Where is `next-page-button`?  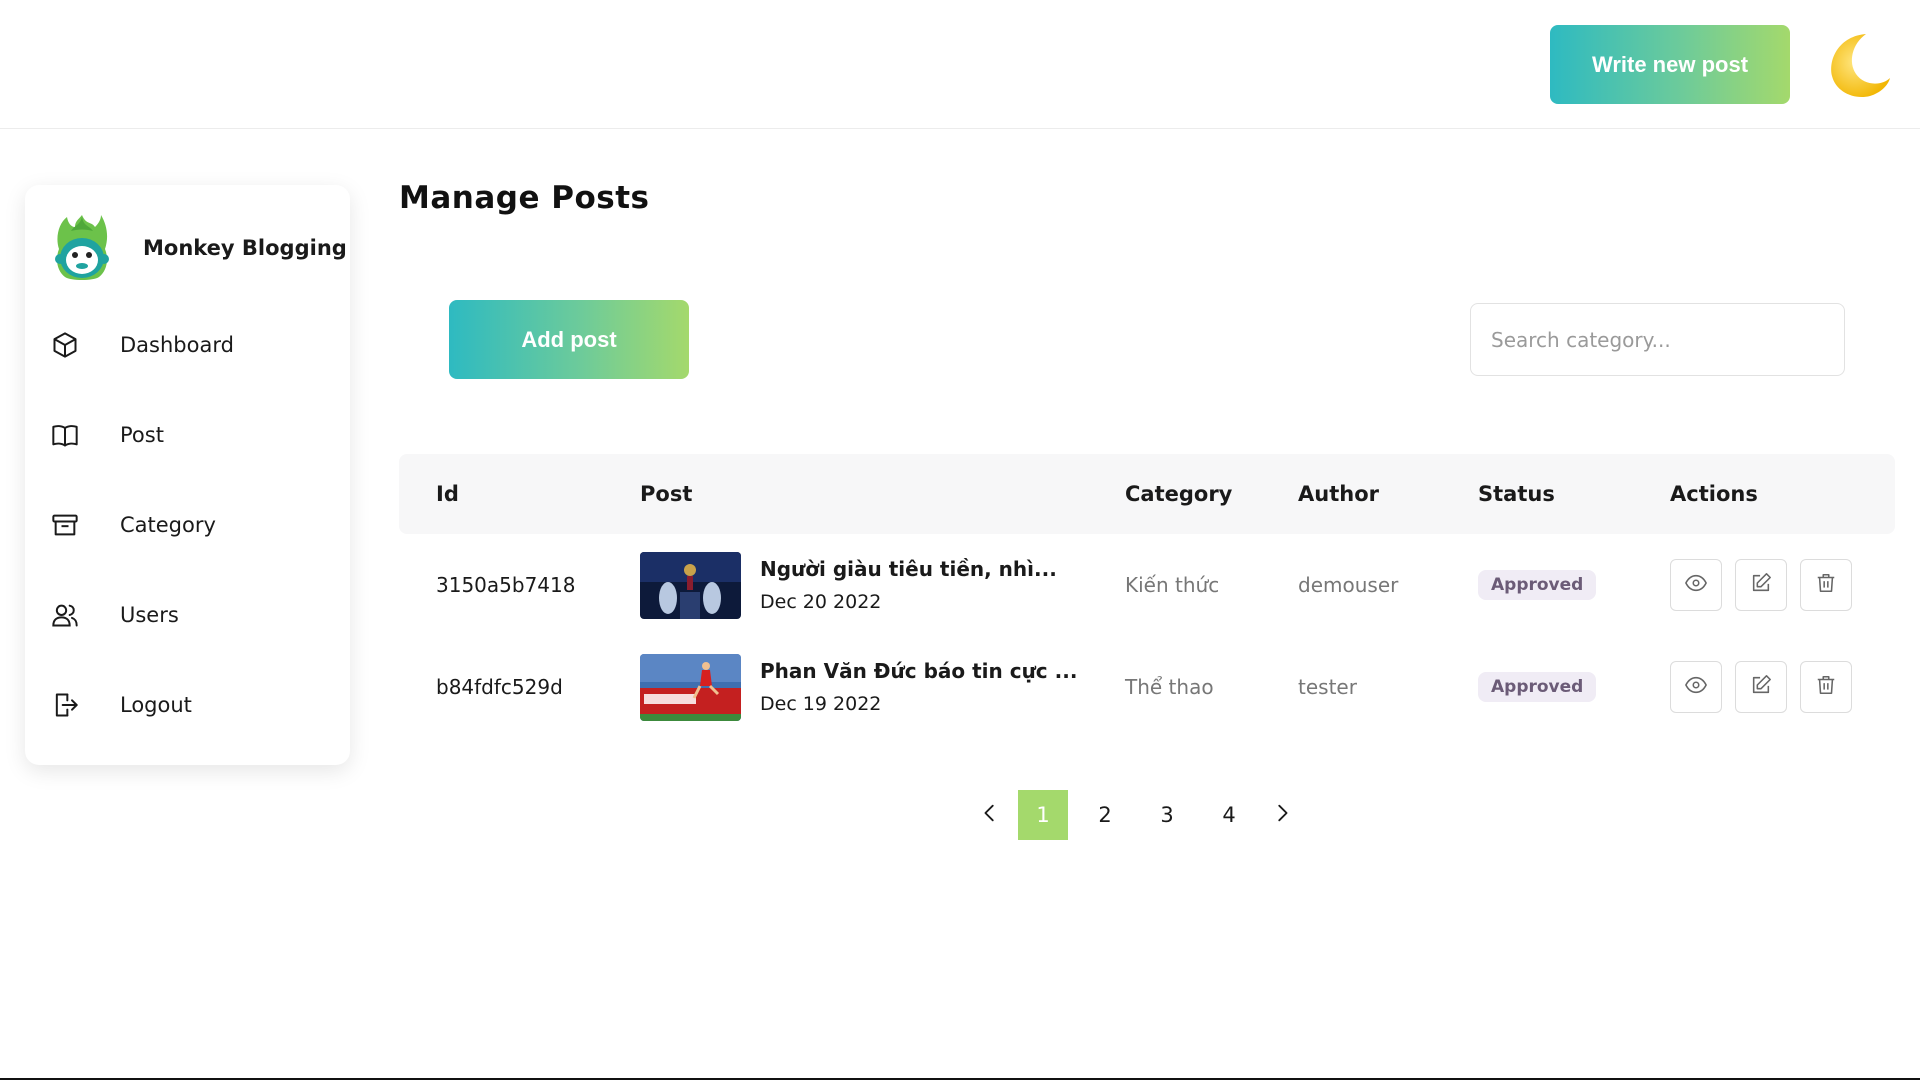 next-page-button is located at coordinates (1282, 815).